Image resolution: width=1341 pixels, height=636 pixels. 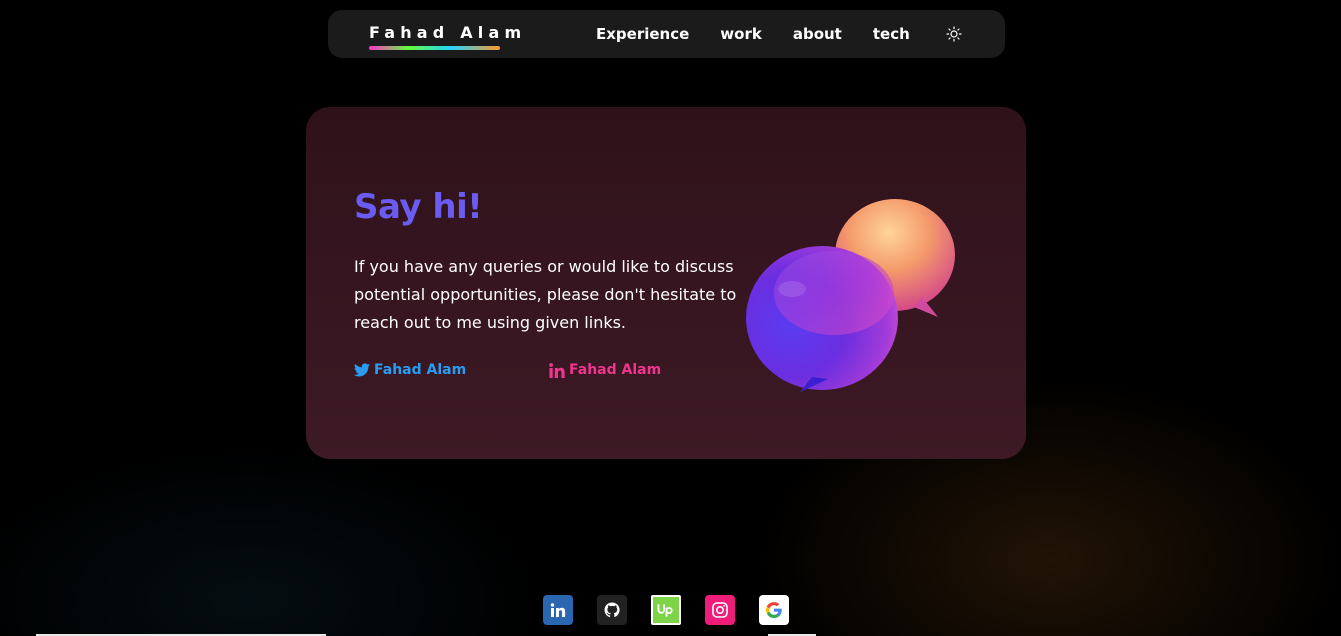 I want to click on footer-google-button, so click(x=774, y=610).